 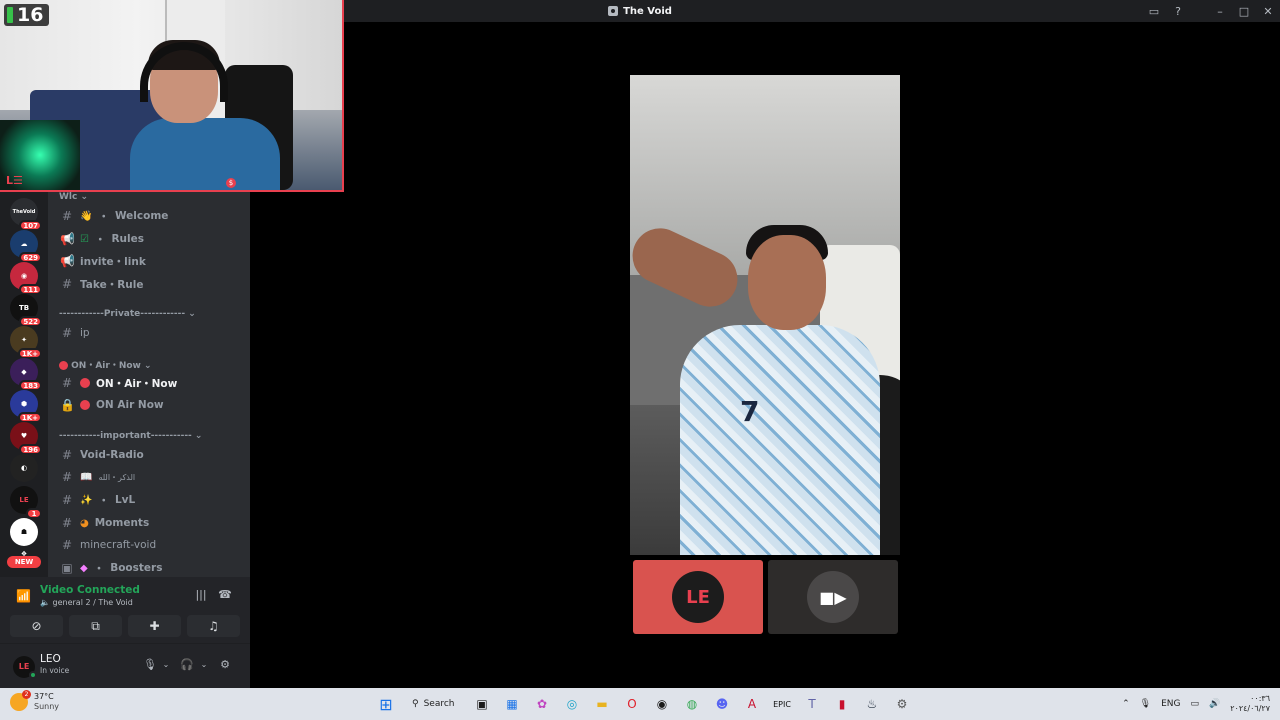 I want to click on opera-icon: O, so click(x=632, y=704).